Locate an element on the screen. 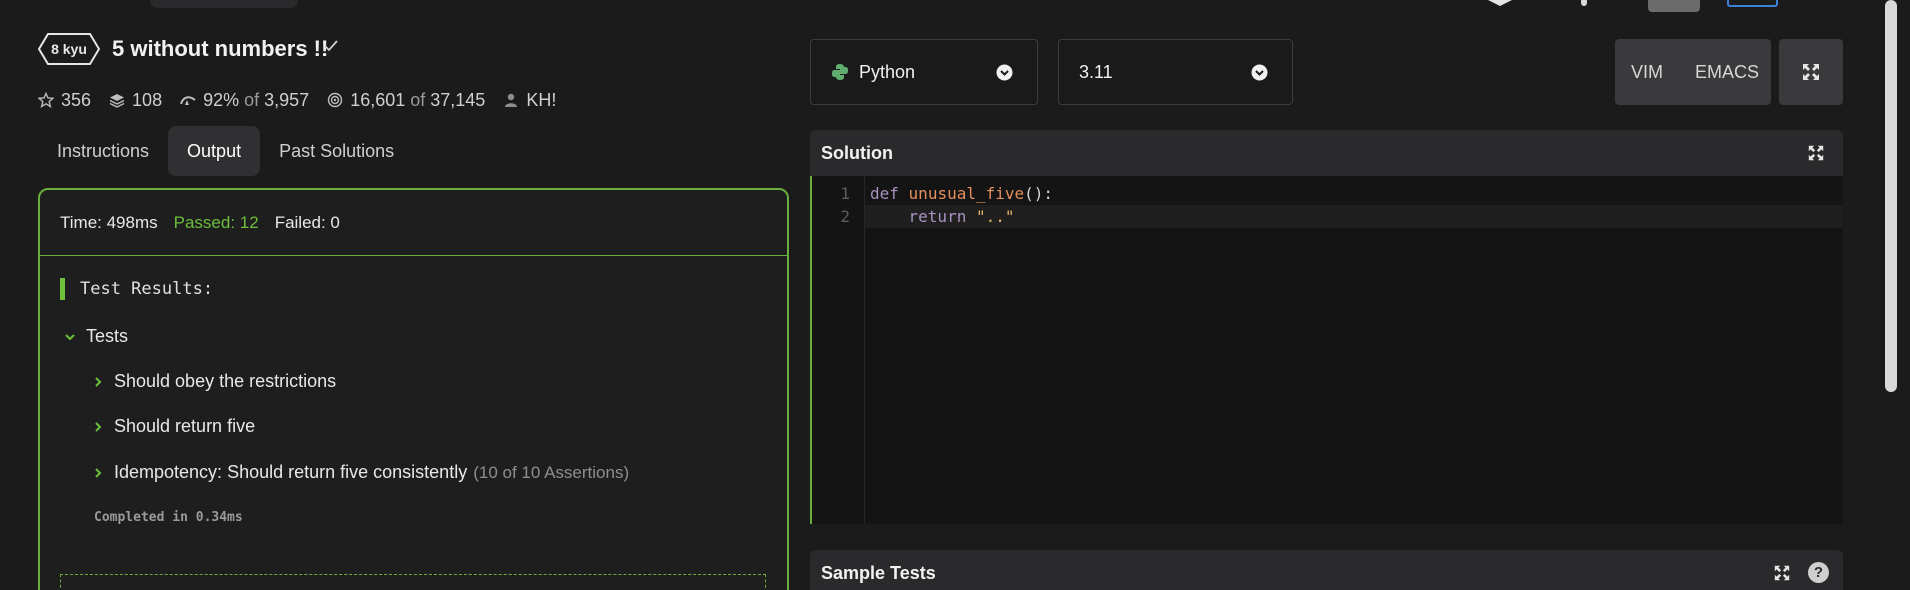 The width and height of the screenshot is (1910, 590). solution-title: Solution is located at coordinates (857, 153).